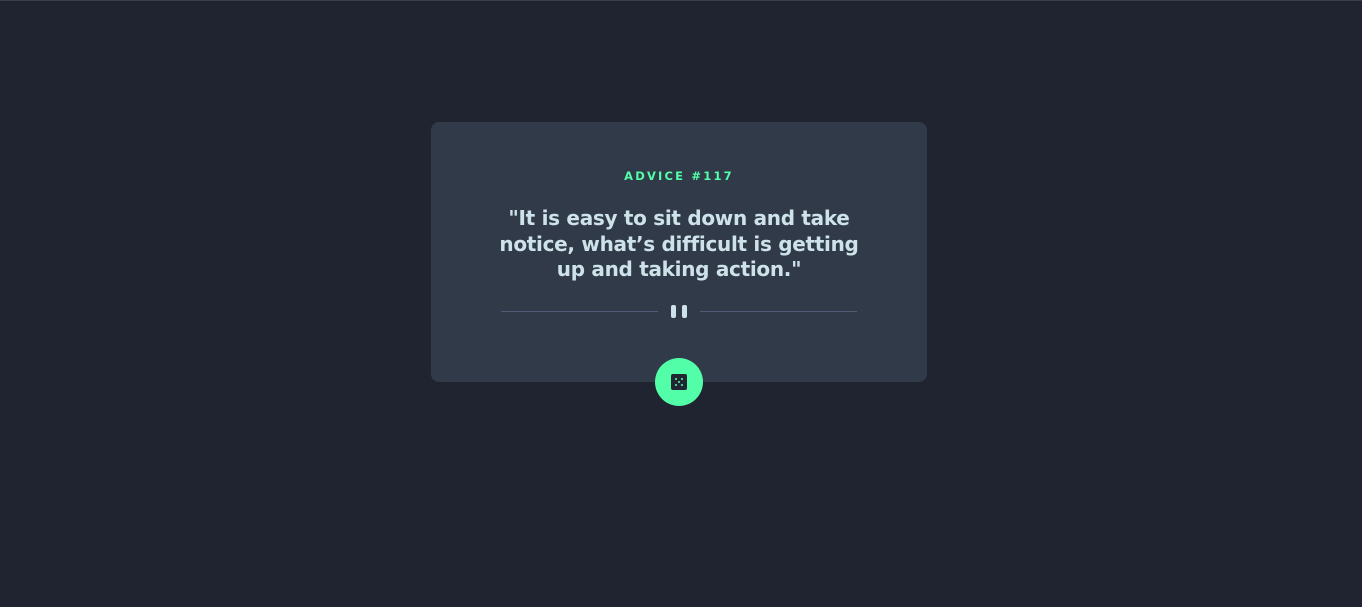 The width and height of the screenshot is (1362, 607). I want to click on divider-line-left, so click(579, 311).